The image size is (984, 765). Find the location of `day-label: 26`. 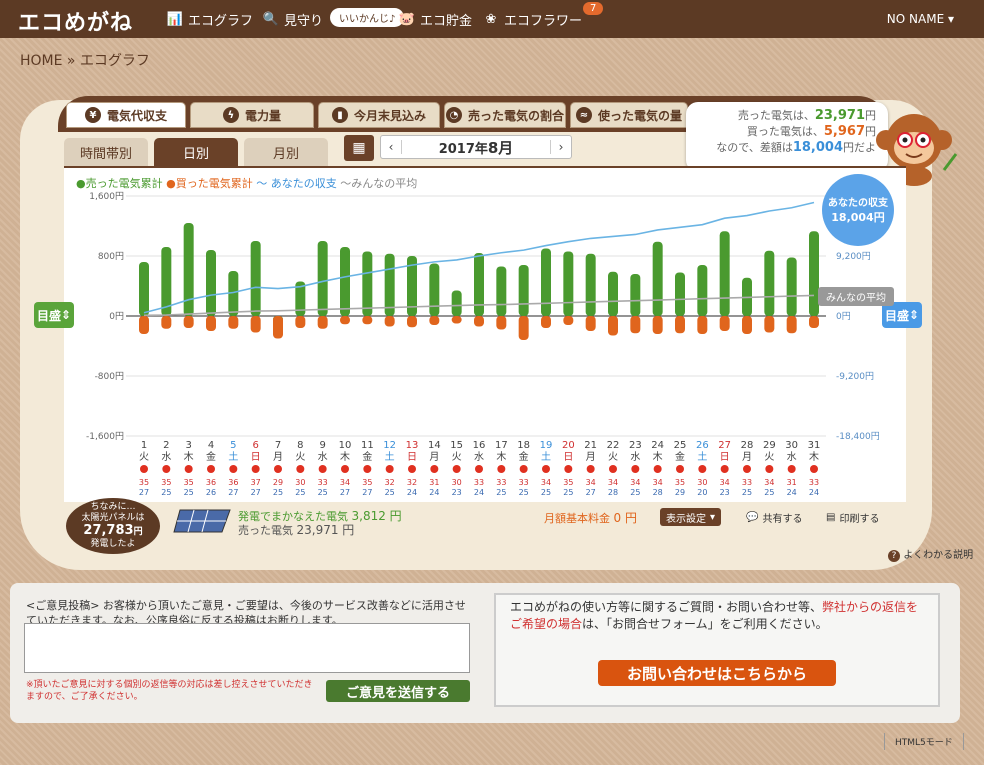

day-label: 26 is located at coordinates (702, 445).